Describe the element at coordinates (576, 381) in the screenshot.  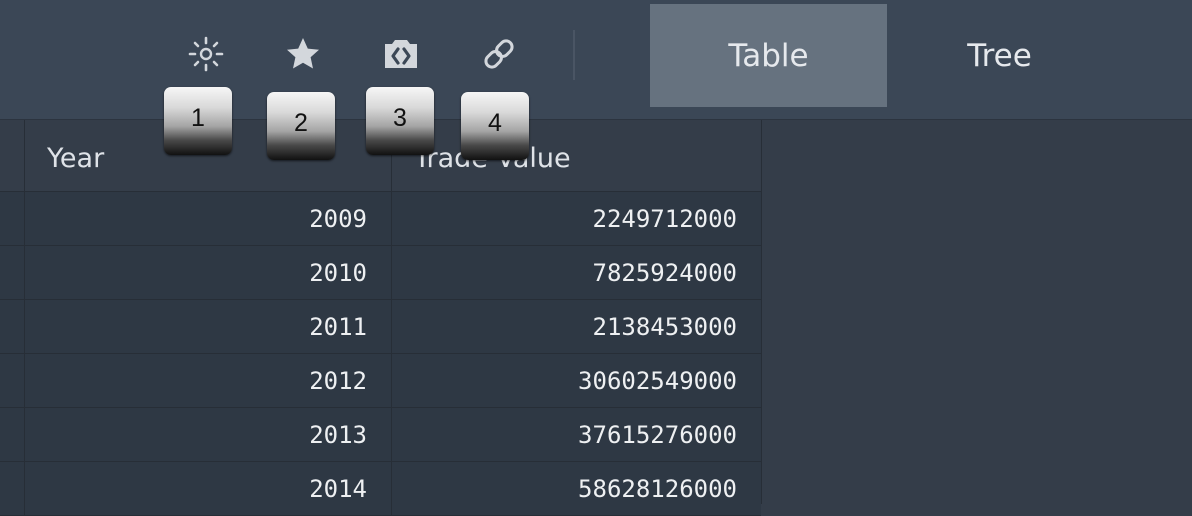
I see `trade-value-cell: 30602549000` at that location.